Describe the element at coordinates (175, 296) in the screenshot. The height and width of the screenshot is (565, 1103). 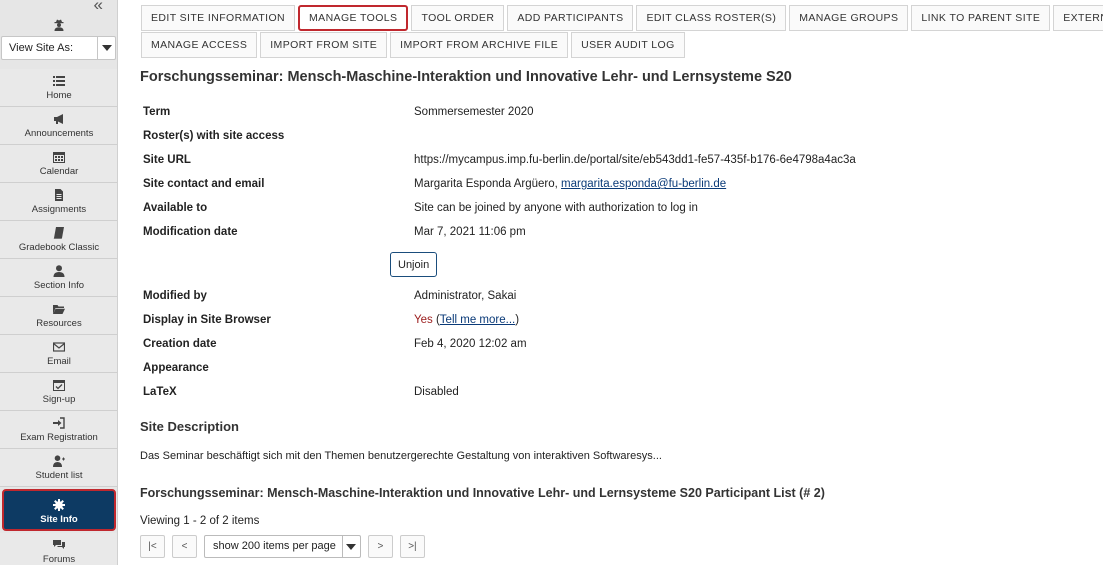
I see `info-label: Modified by` at that location.